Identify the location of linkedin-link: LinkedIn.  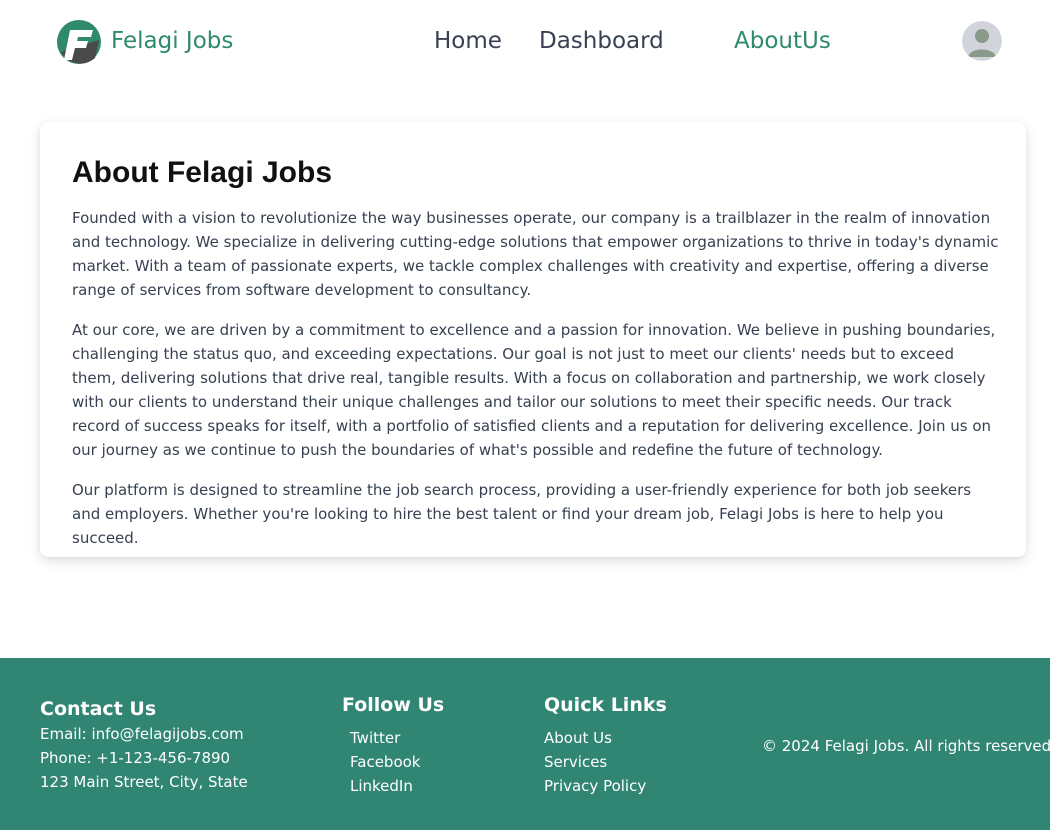
(381, 786).